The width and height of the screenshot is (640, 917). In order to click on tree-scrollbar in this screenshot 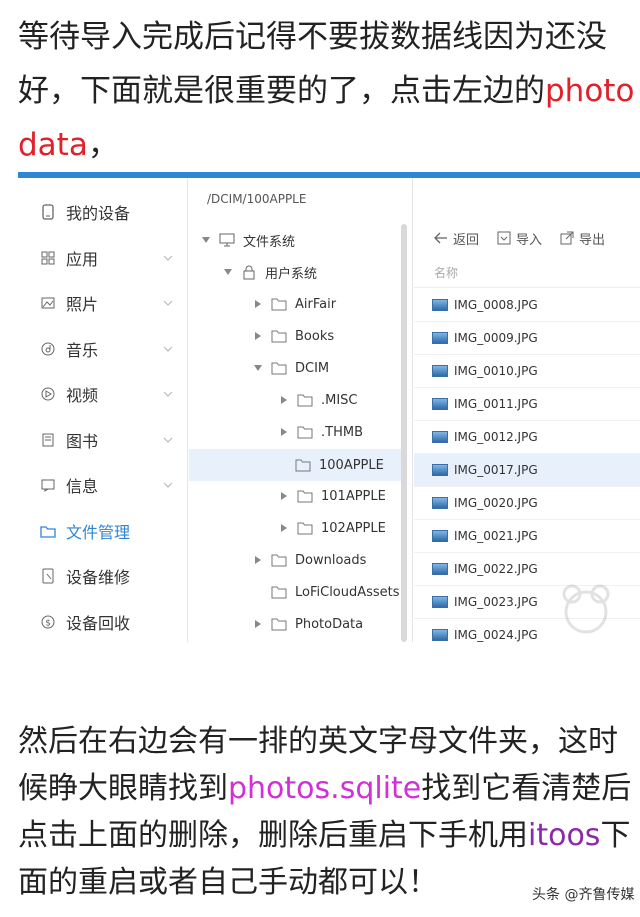, I will do `click(404, 433)`.